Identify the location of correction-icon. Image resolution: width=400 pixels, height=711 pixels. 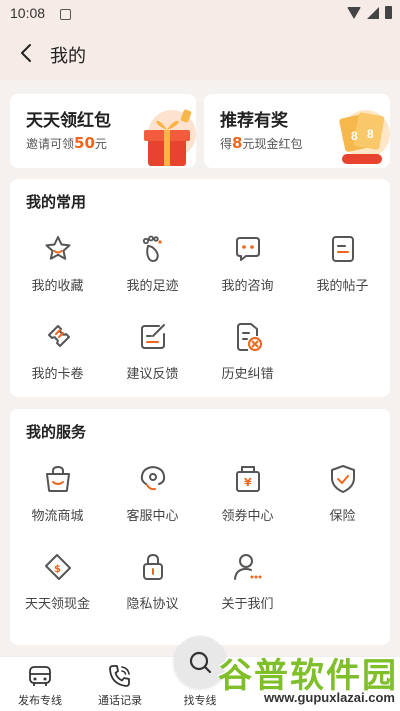
(249, 337).